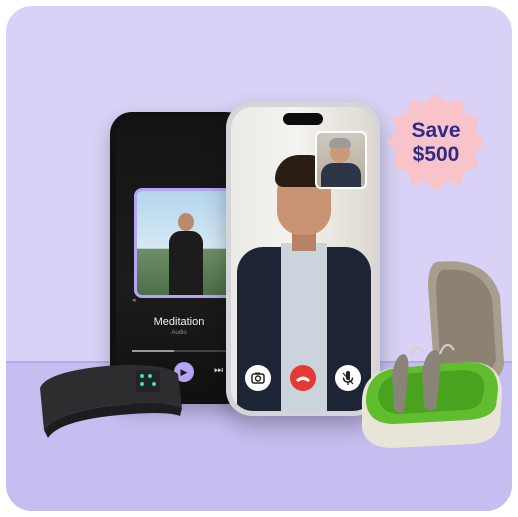  I want to click on save-badge: Save $500, so click(436, 142).